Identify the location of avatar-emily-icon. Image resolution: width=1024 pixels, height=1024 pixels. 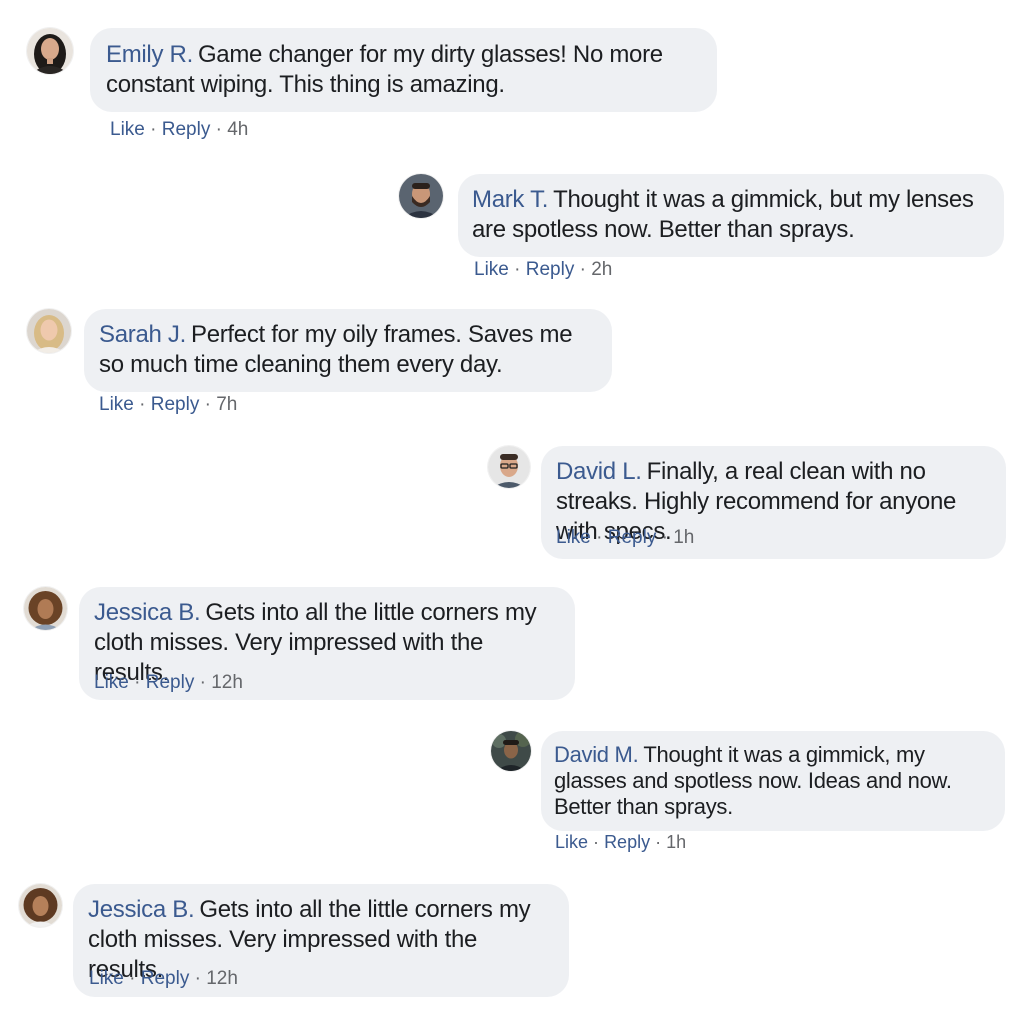
(50, 51).